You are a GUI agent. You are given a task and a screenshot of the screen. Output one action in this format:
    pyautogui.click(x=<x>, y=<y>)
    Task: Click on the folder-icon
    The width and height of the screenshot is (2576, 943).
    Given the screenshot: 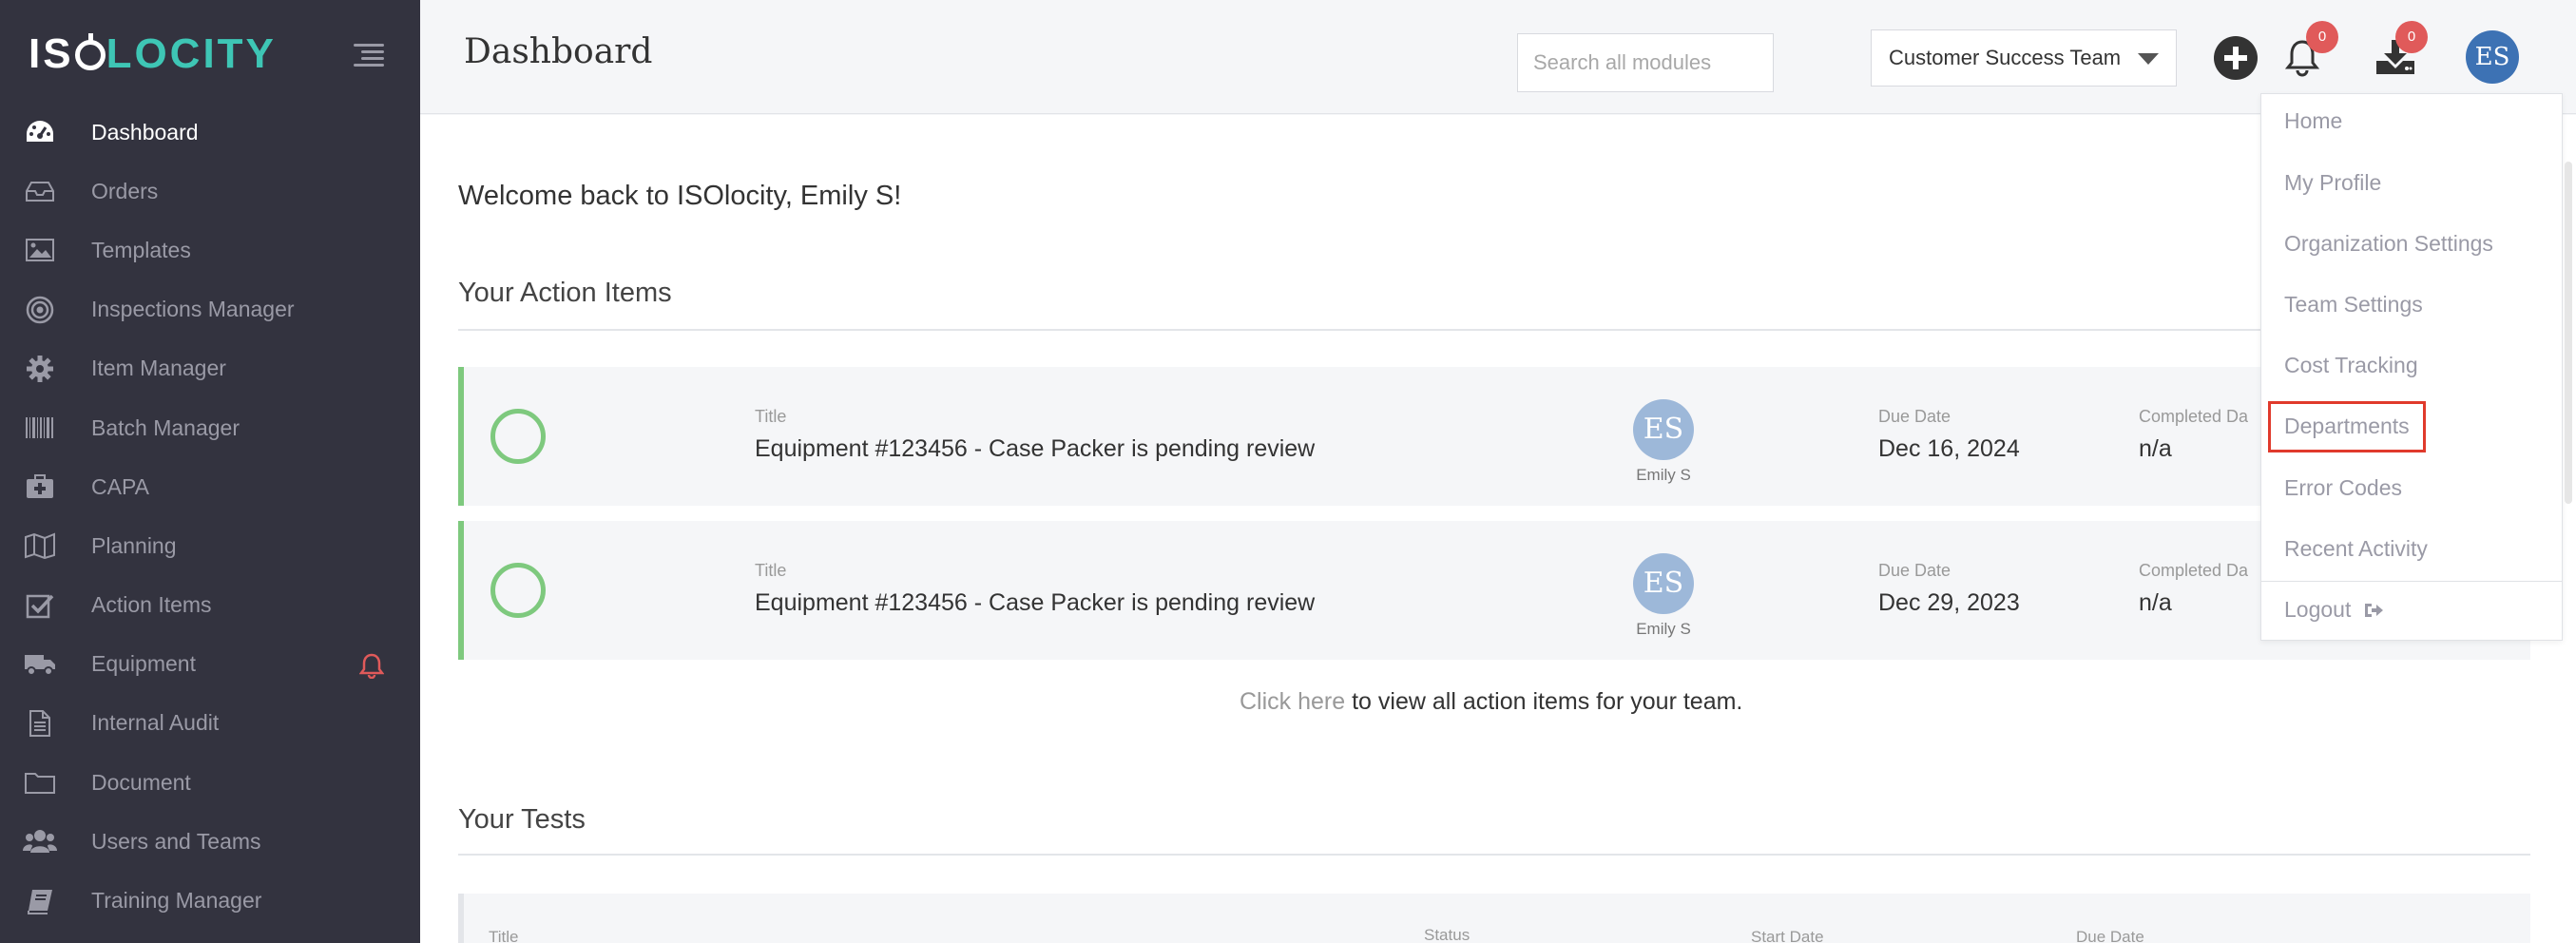 What is the action you would take?
    pyautogui.click(x=40, y=782)
    